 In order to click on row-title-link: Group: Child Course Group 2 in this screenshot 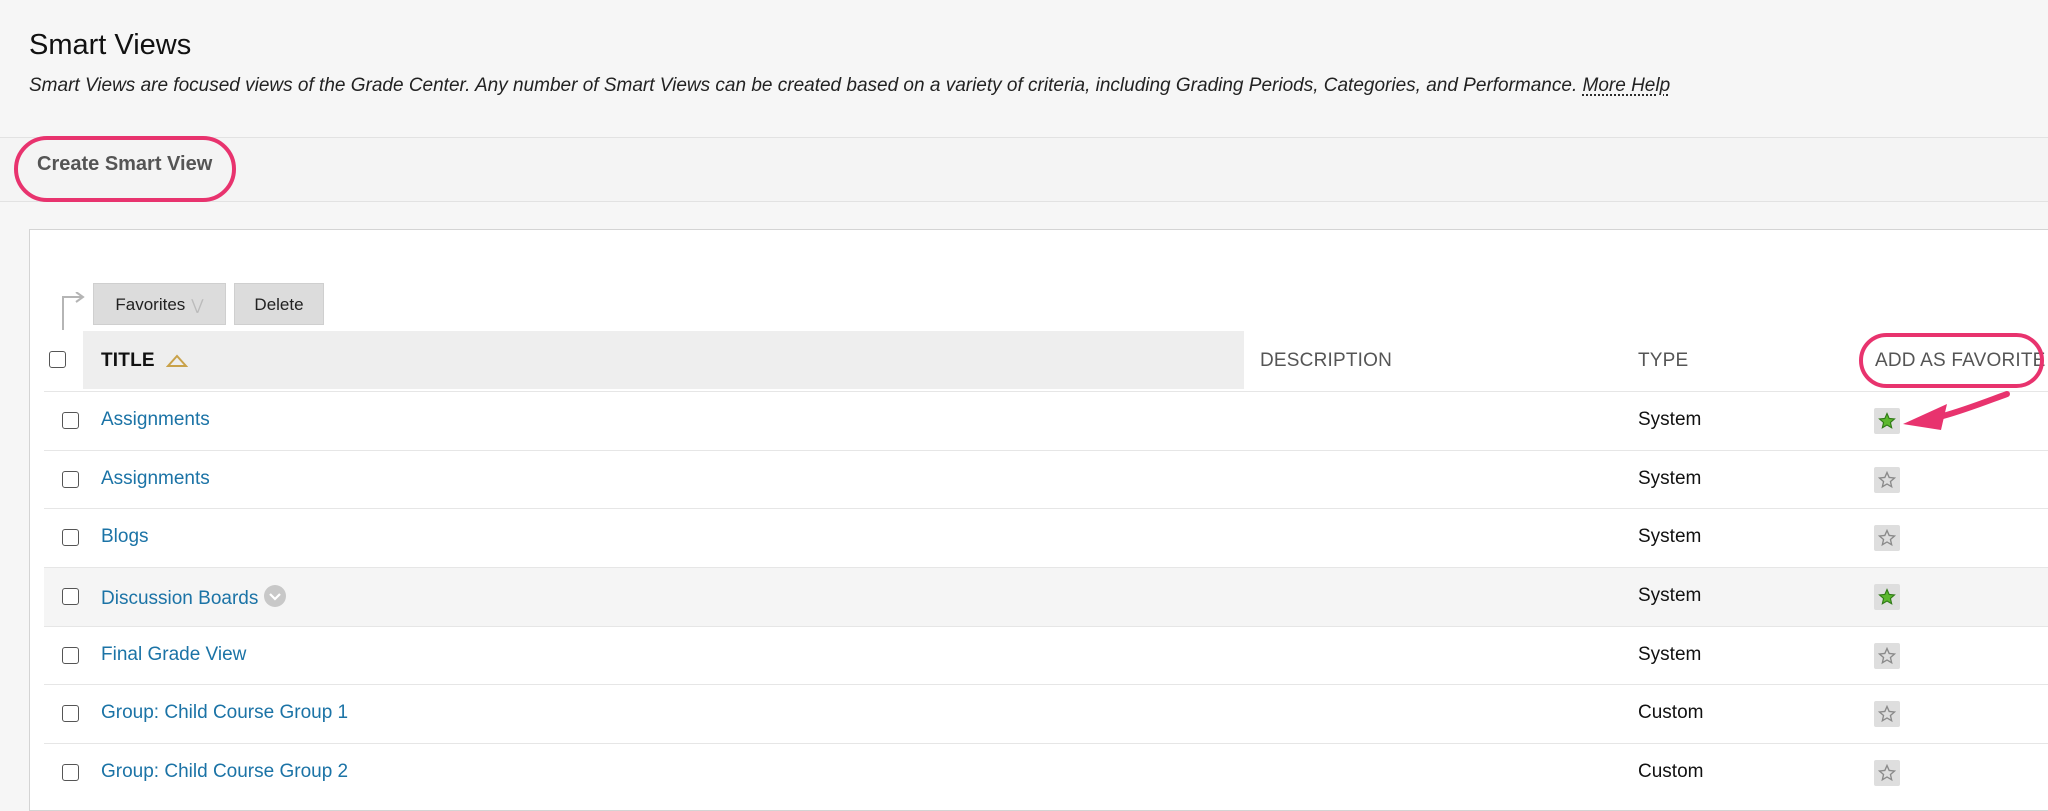, I will do `click(224, 772)`.